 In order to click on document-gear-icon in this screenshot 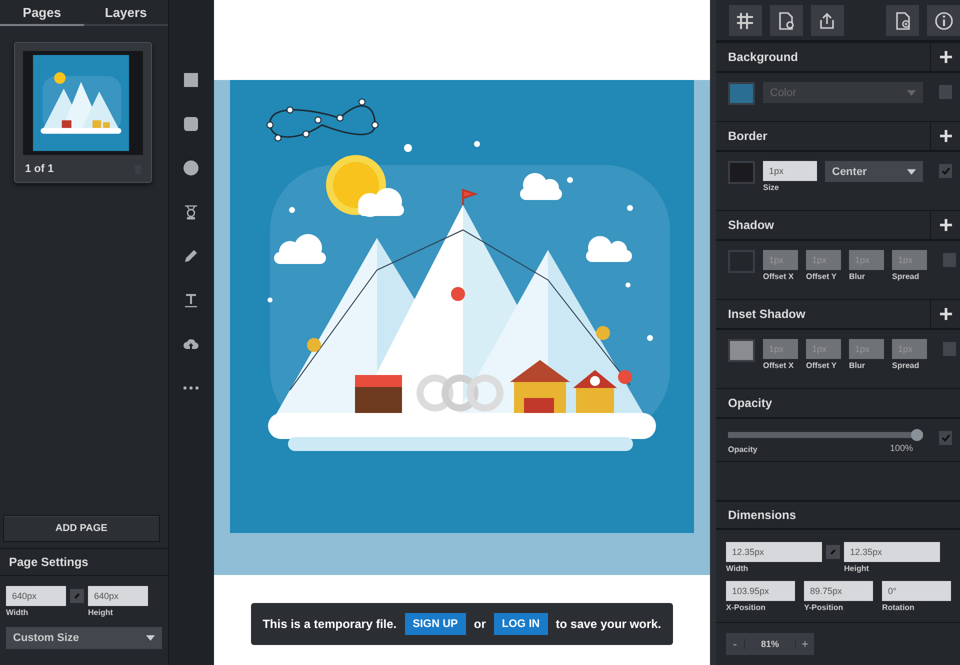, I will do `click(786, 20)`.